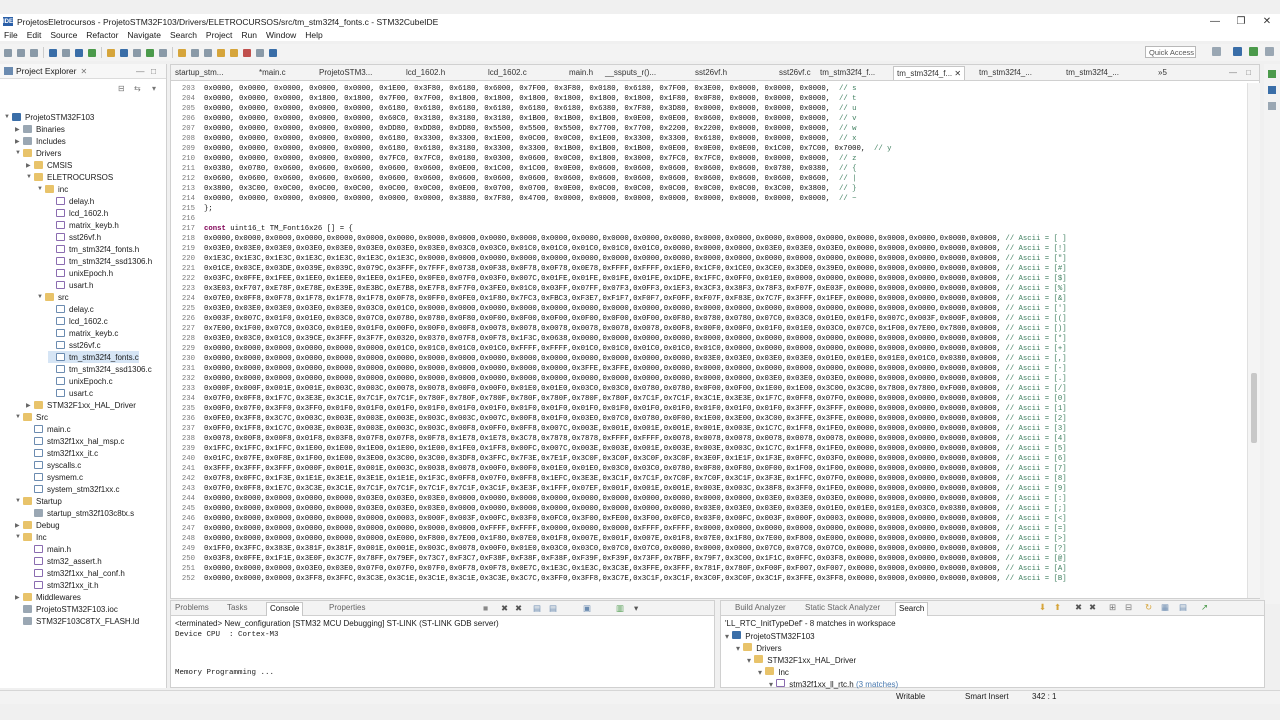 This screenshot has height=720, width=1280. Describe the element at coordinates (153, 71) in the screenshot. I see `maximize-view-icon: □` at that location.